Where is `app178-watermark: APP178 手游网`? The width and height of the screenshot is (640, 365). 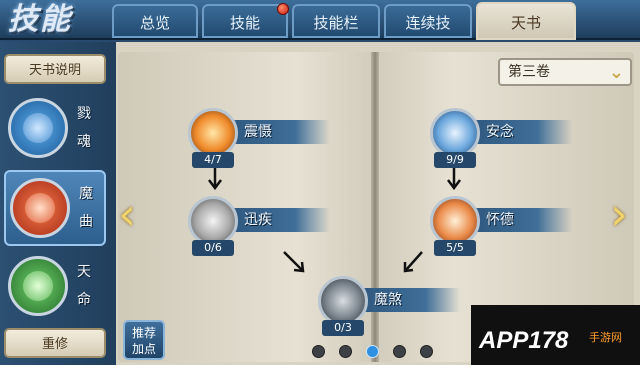
app178-watermark: APP178 手游网 is located at coordinates (555, 335).